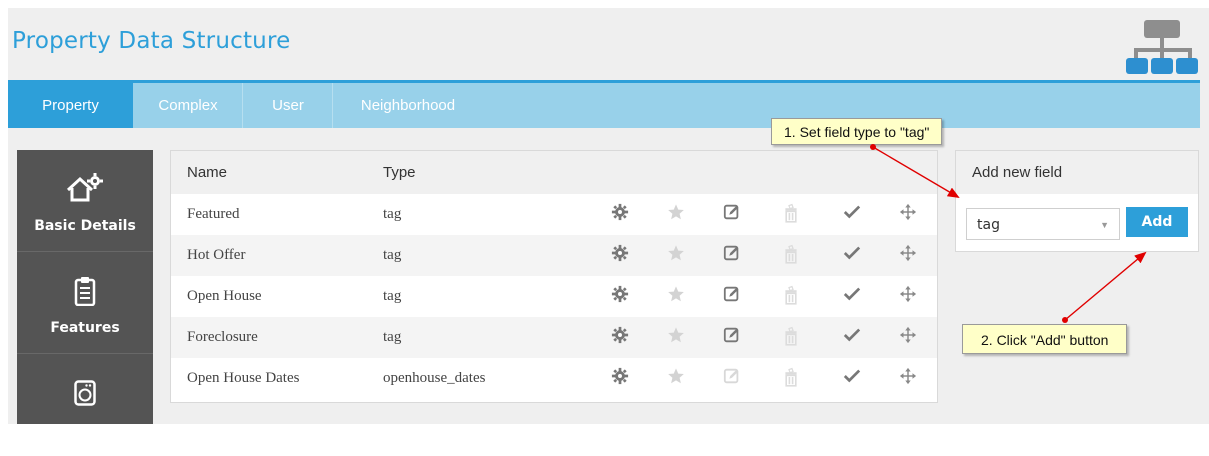  I want to click on field-type-select: tag ▼, so click(1043, 224).